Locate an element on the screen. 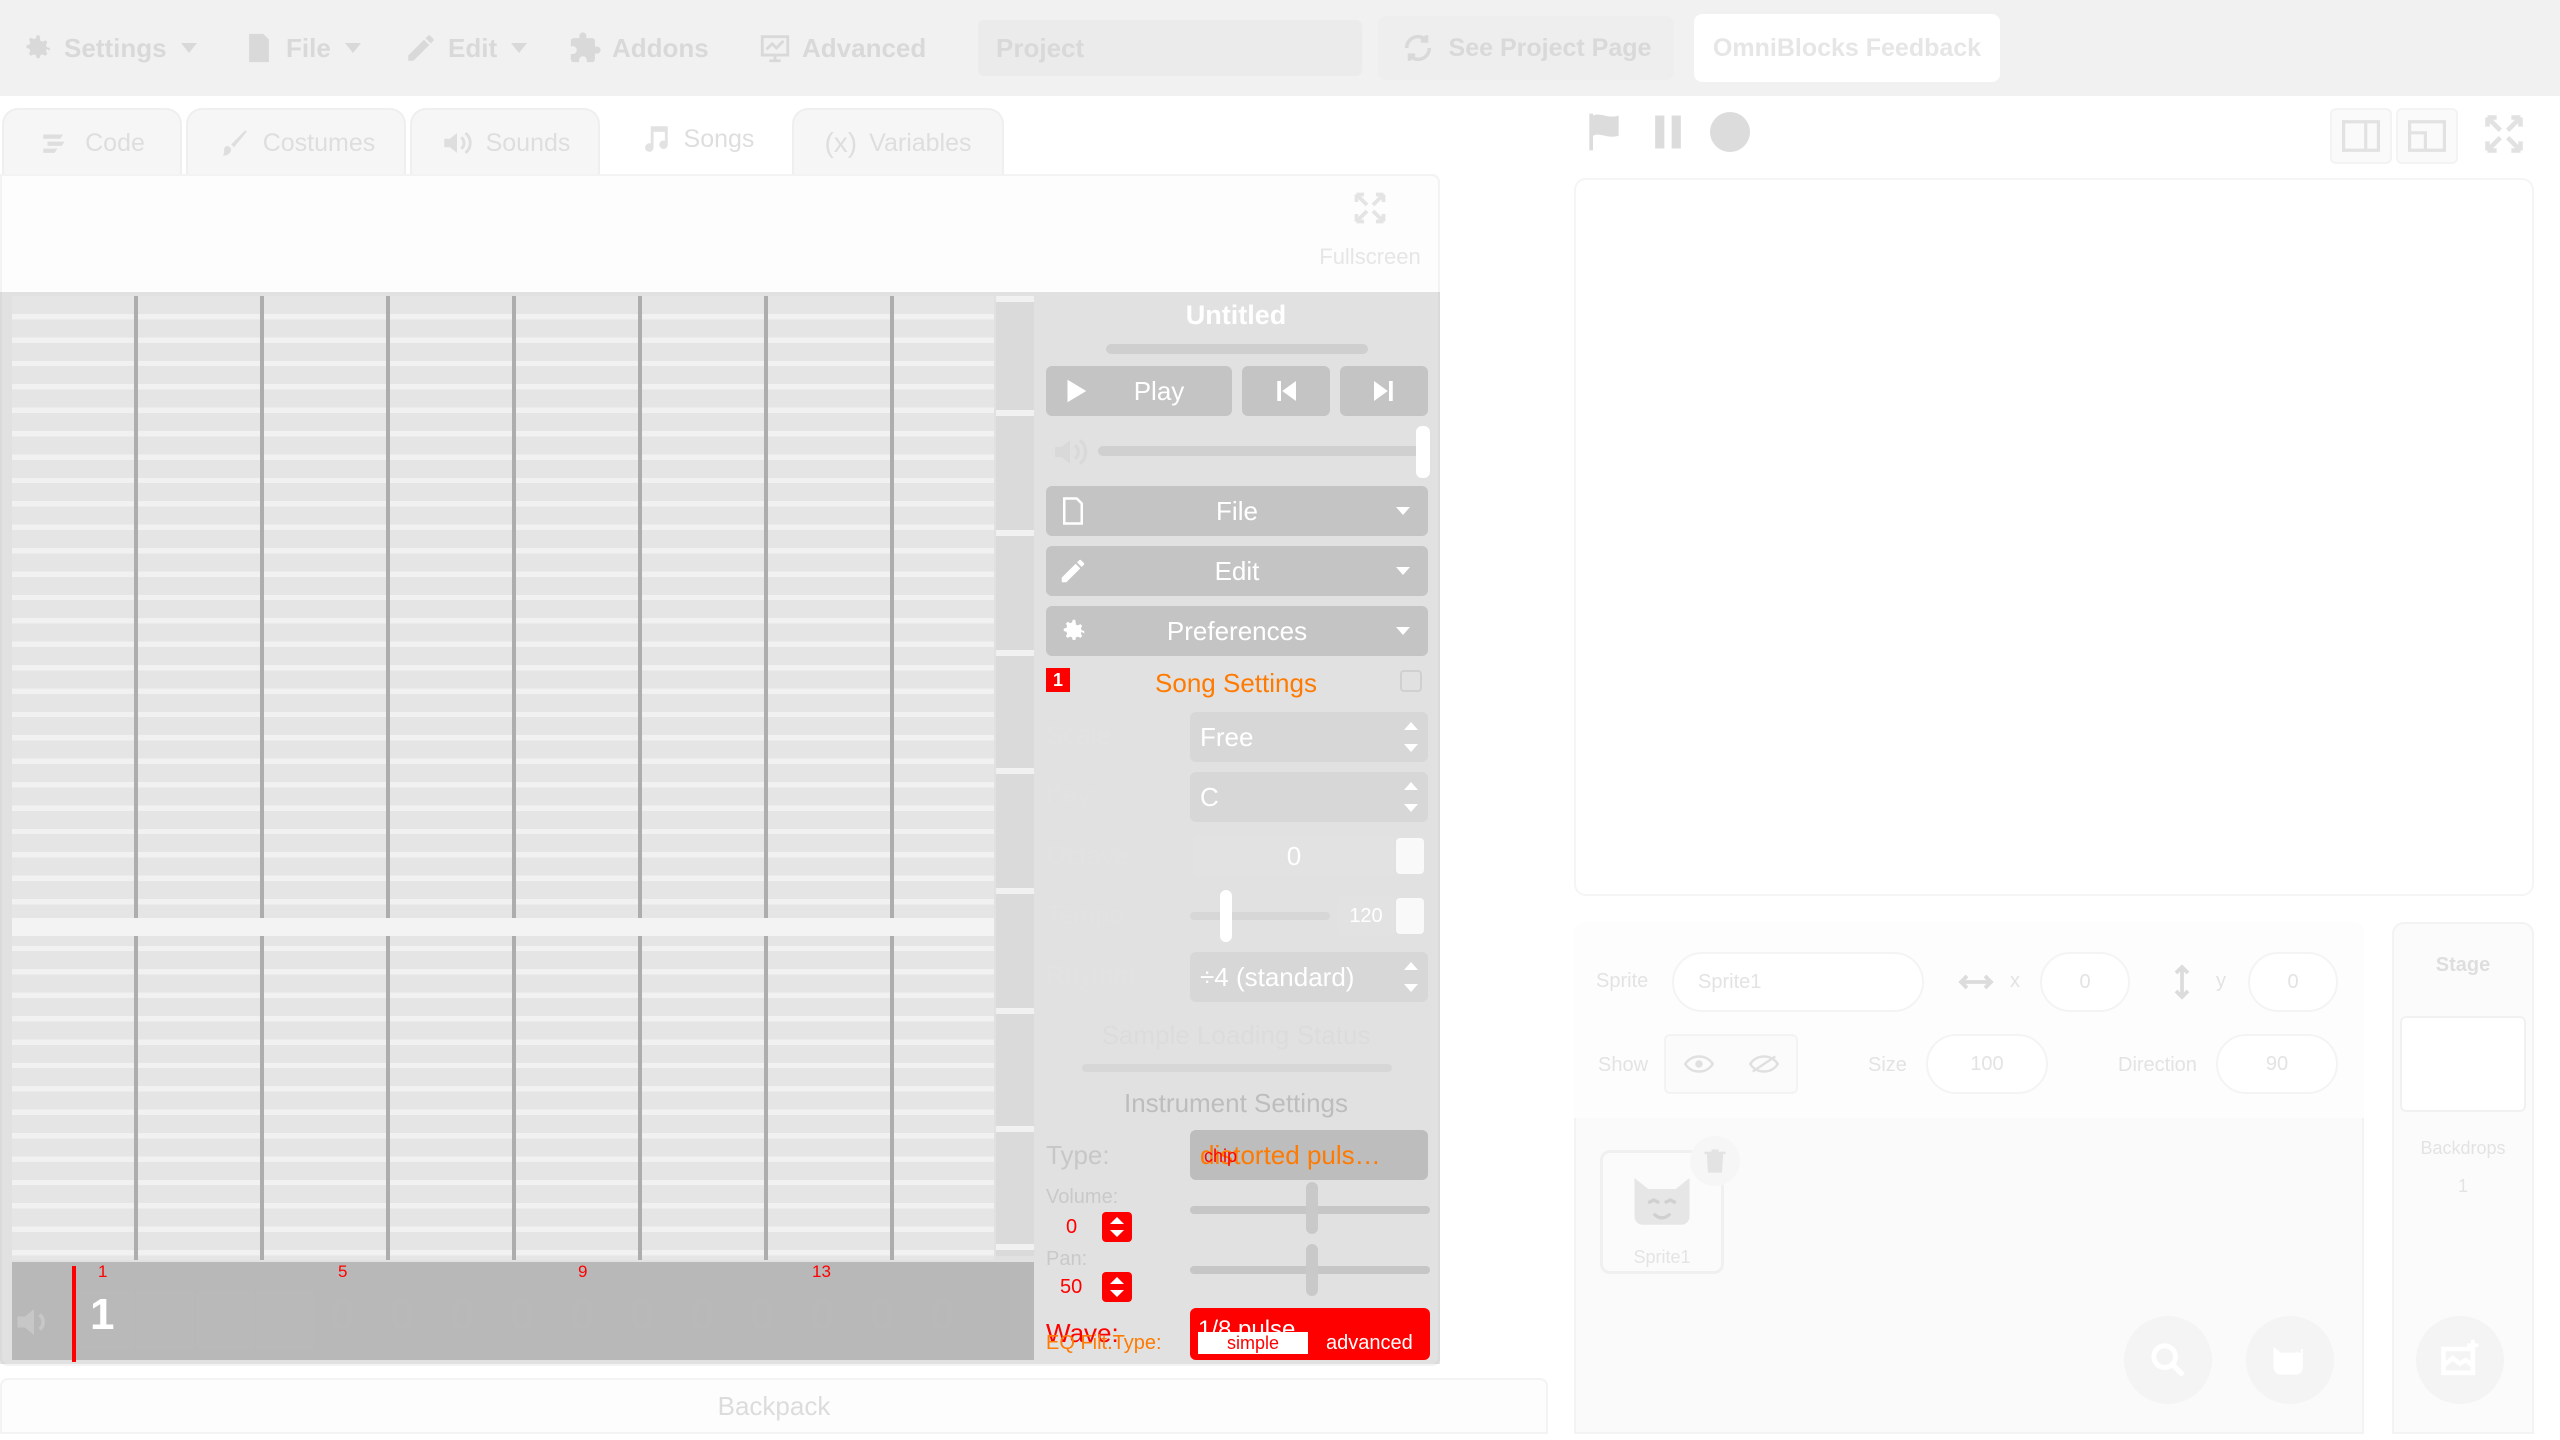 The width and height of the screenshot is (2560, 1440). channel-mute-icon is located at coordinates (34, 1322).